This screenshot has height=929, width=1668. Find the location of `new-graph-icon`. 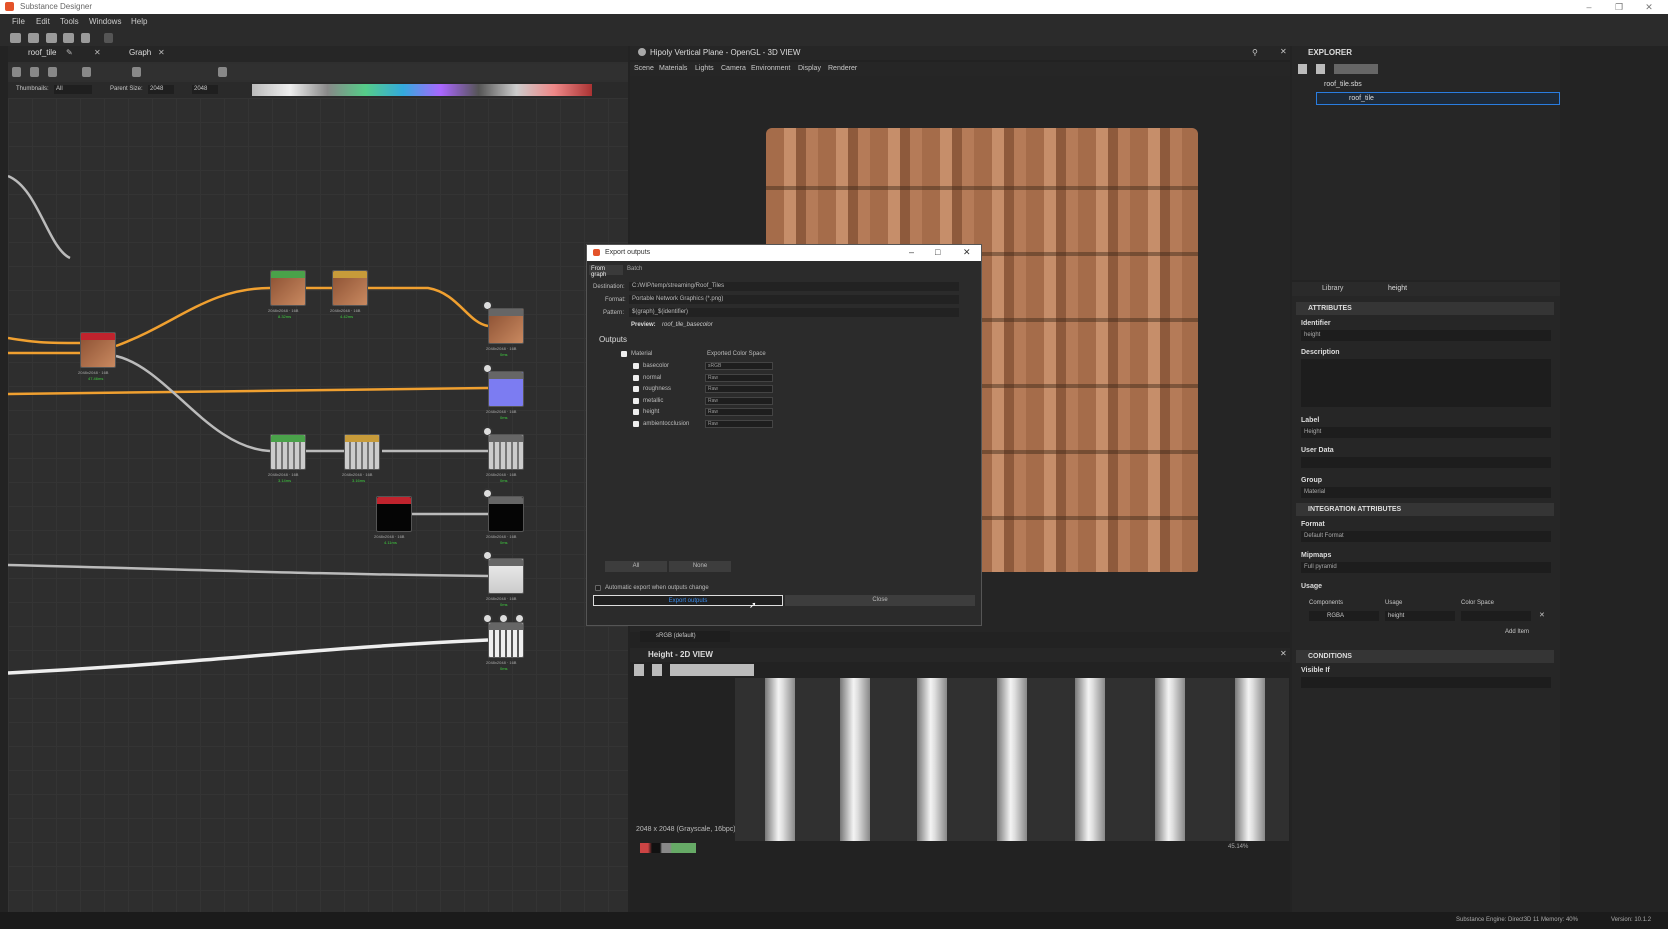

new-graph-icon is located at coordinates (33, 38).